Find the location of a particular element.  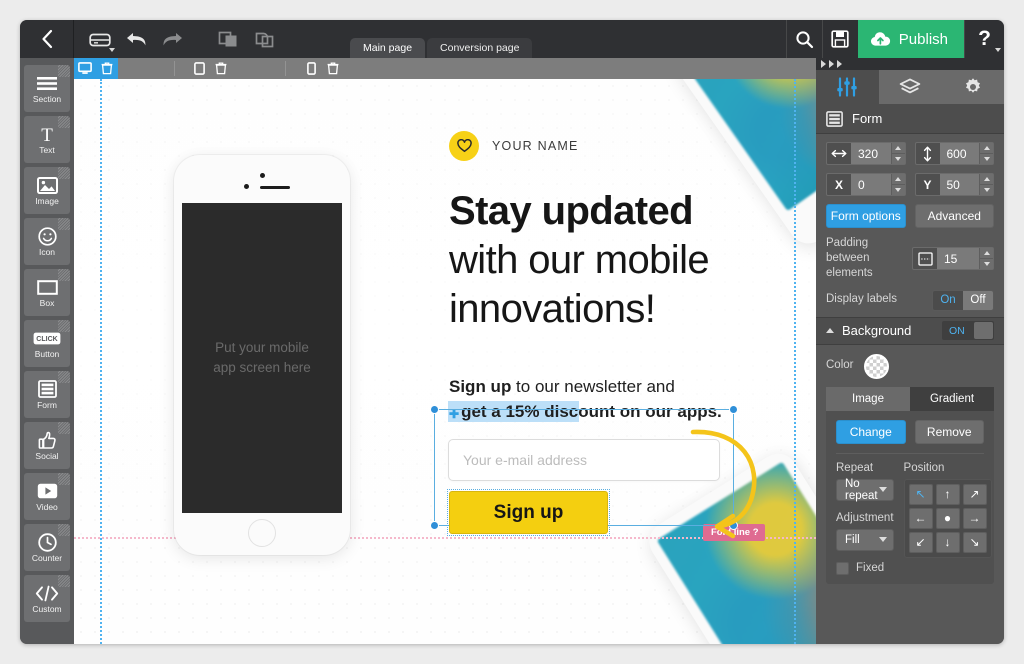

display-labels-off: Off is located at coordinates (978, 300).